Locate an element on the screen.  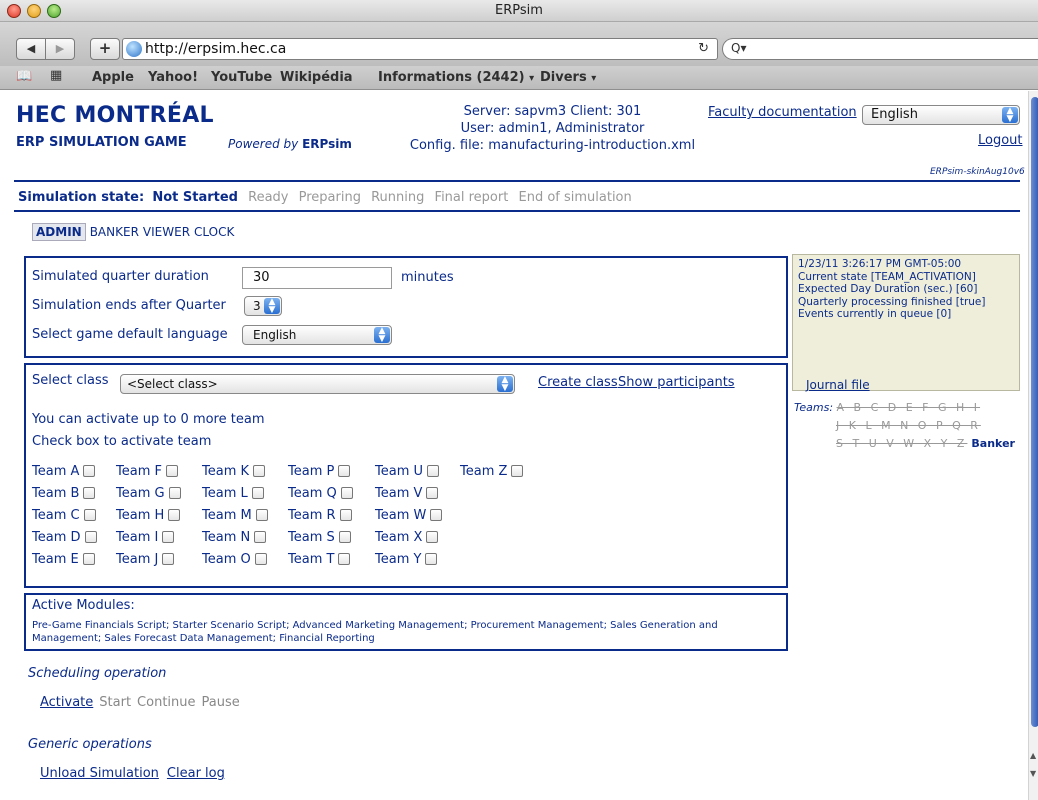
tab-admin: ADMIN is located at coordinates (59, 232).